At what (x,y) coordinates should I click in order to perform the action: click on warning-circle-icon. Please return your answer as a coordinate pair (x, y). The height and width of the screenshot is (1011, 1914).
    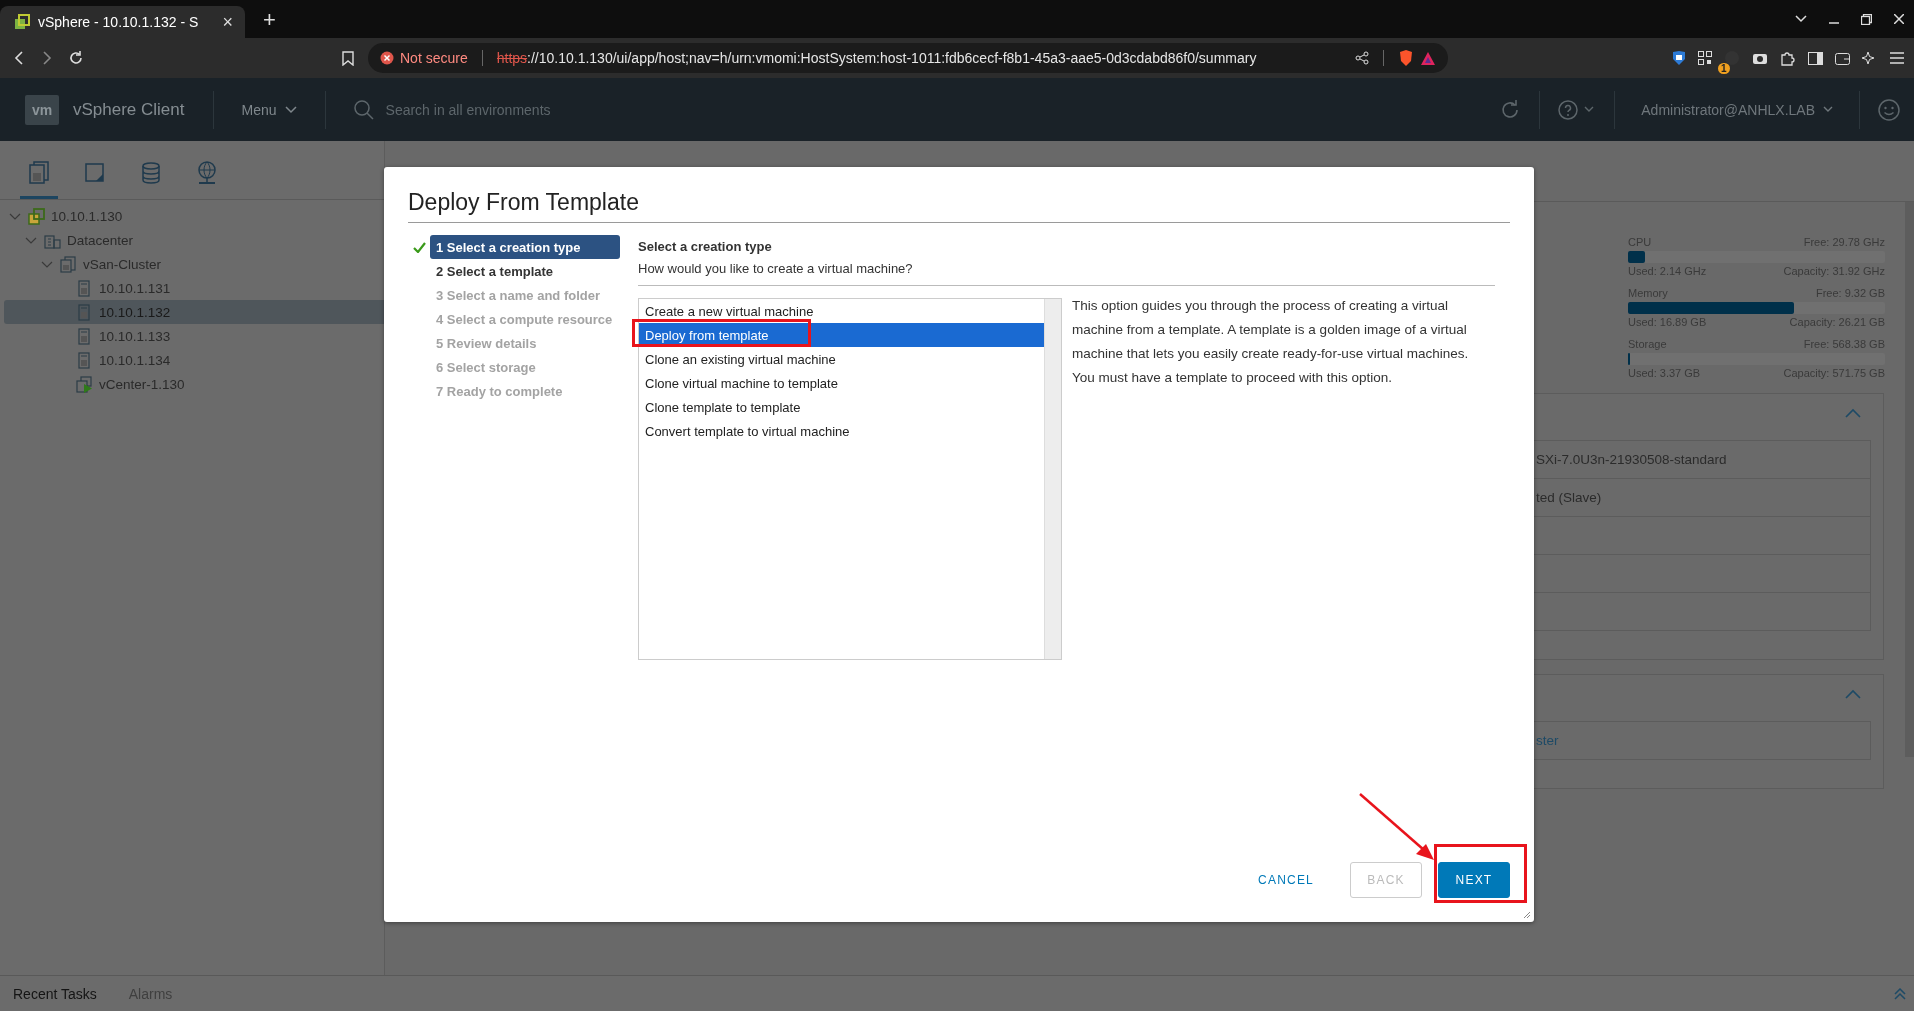
    Looking at the image, I should click on (387, 58).